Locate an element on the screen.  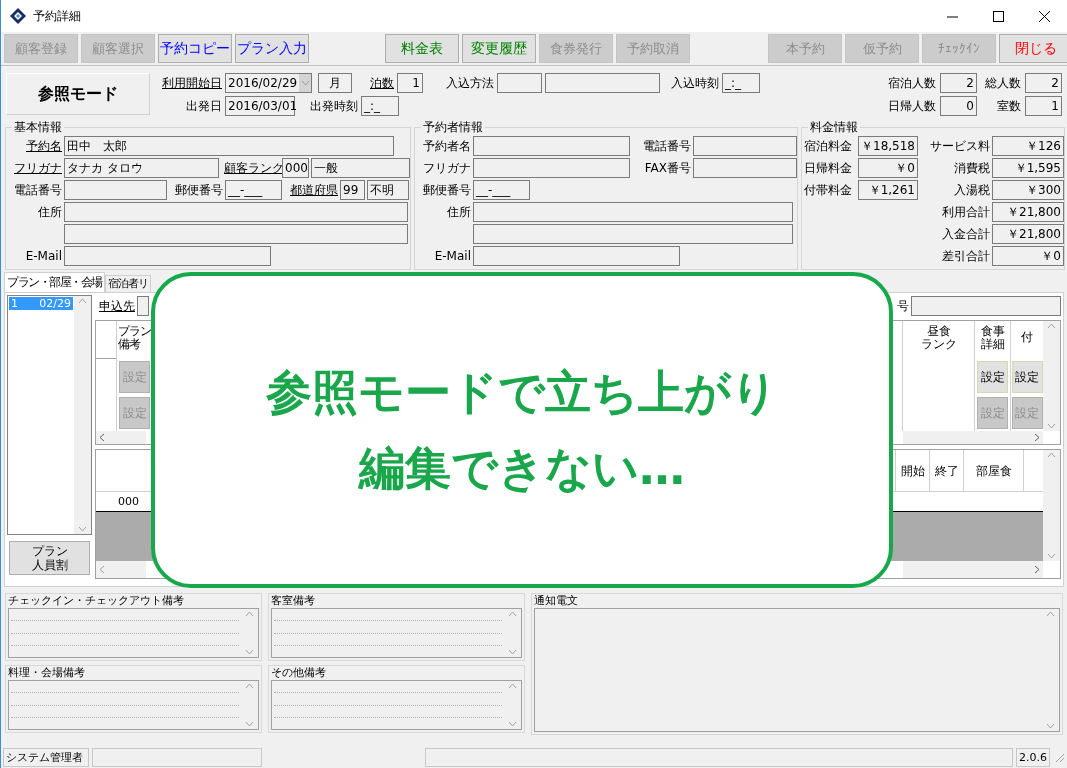
field-label: 入込時刻 is located at coordinates (694, 83).